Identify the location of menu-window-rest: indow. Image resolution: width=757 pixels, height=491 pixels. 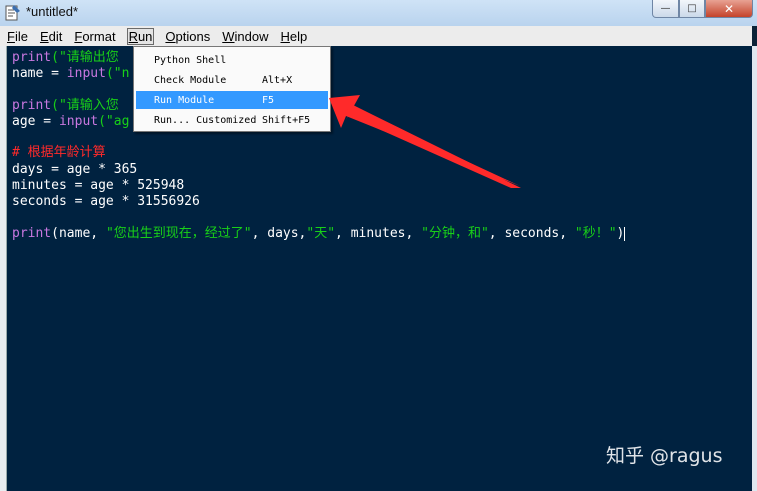
(251, 36).